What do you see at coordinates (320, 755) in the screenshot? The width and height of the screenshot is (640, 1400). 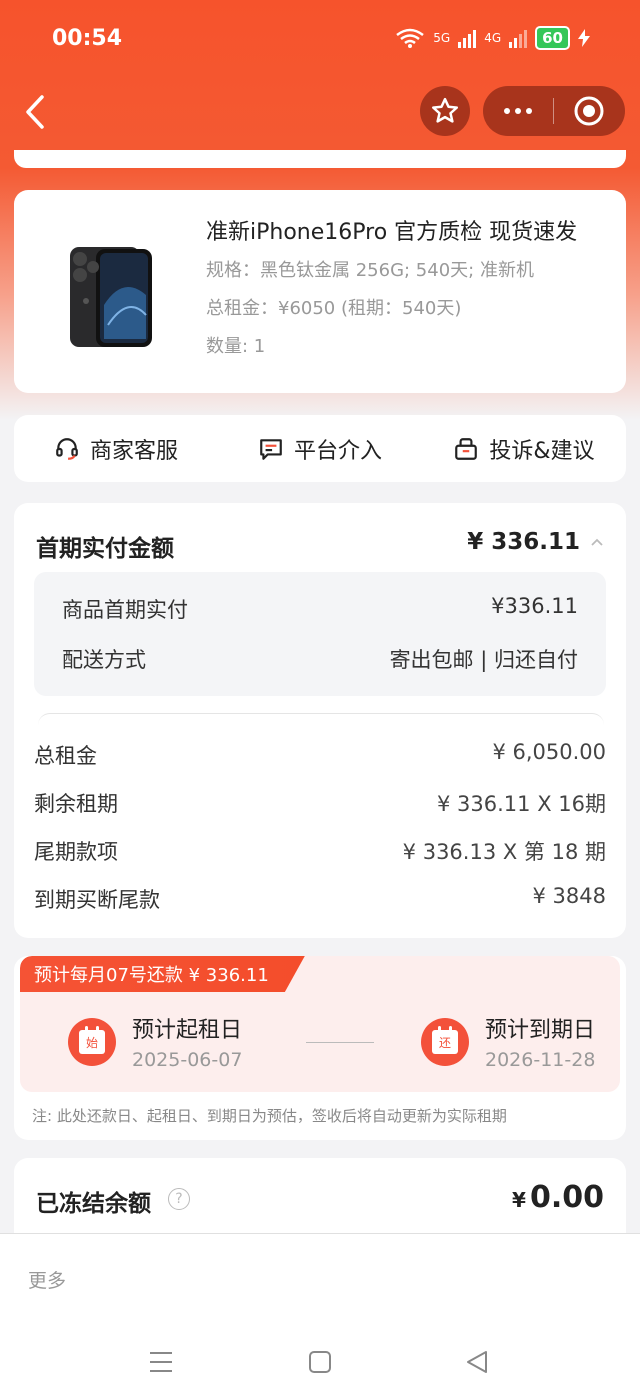 I see `summary-row: 总租金 ¥ 6,050.00` at bounding box center [320, 755].